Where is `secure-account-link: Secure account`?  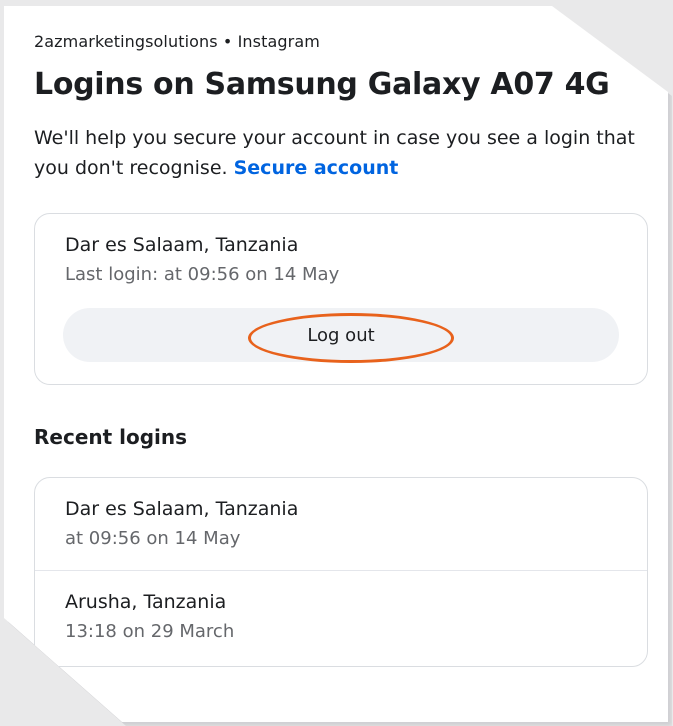
secure-account-link: Secure account is located at coordinates (316, 168).